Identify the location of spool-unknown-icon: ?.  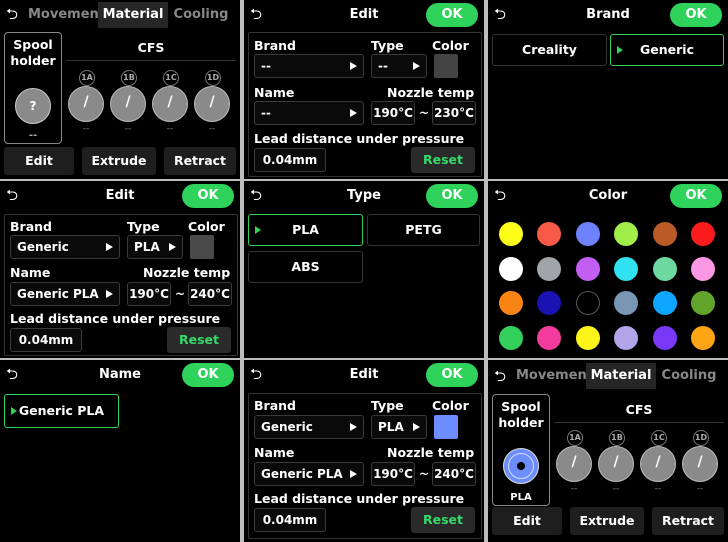
(33, 106).